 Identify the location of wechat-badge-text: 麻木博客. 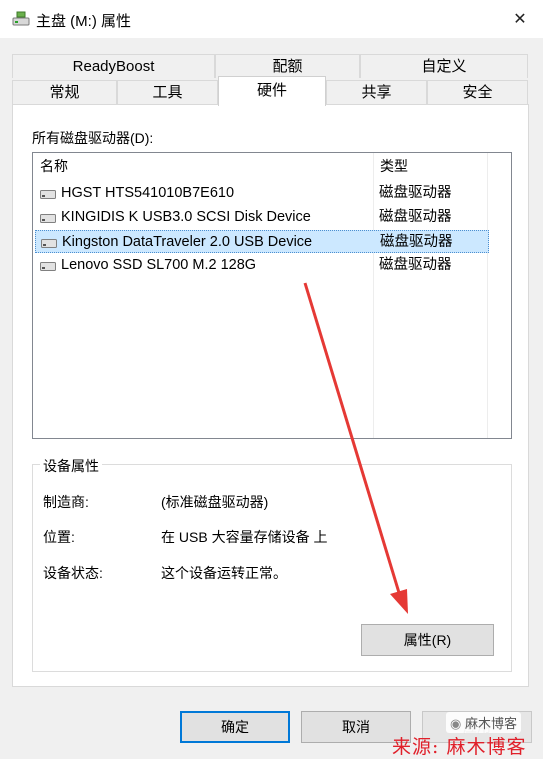
(490, 723).